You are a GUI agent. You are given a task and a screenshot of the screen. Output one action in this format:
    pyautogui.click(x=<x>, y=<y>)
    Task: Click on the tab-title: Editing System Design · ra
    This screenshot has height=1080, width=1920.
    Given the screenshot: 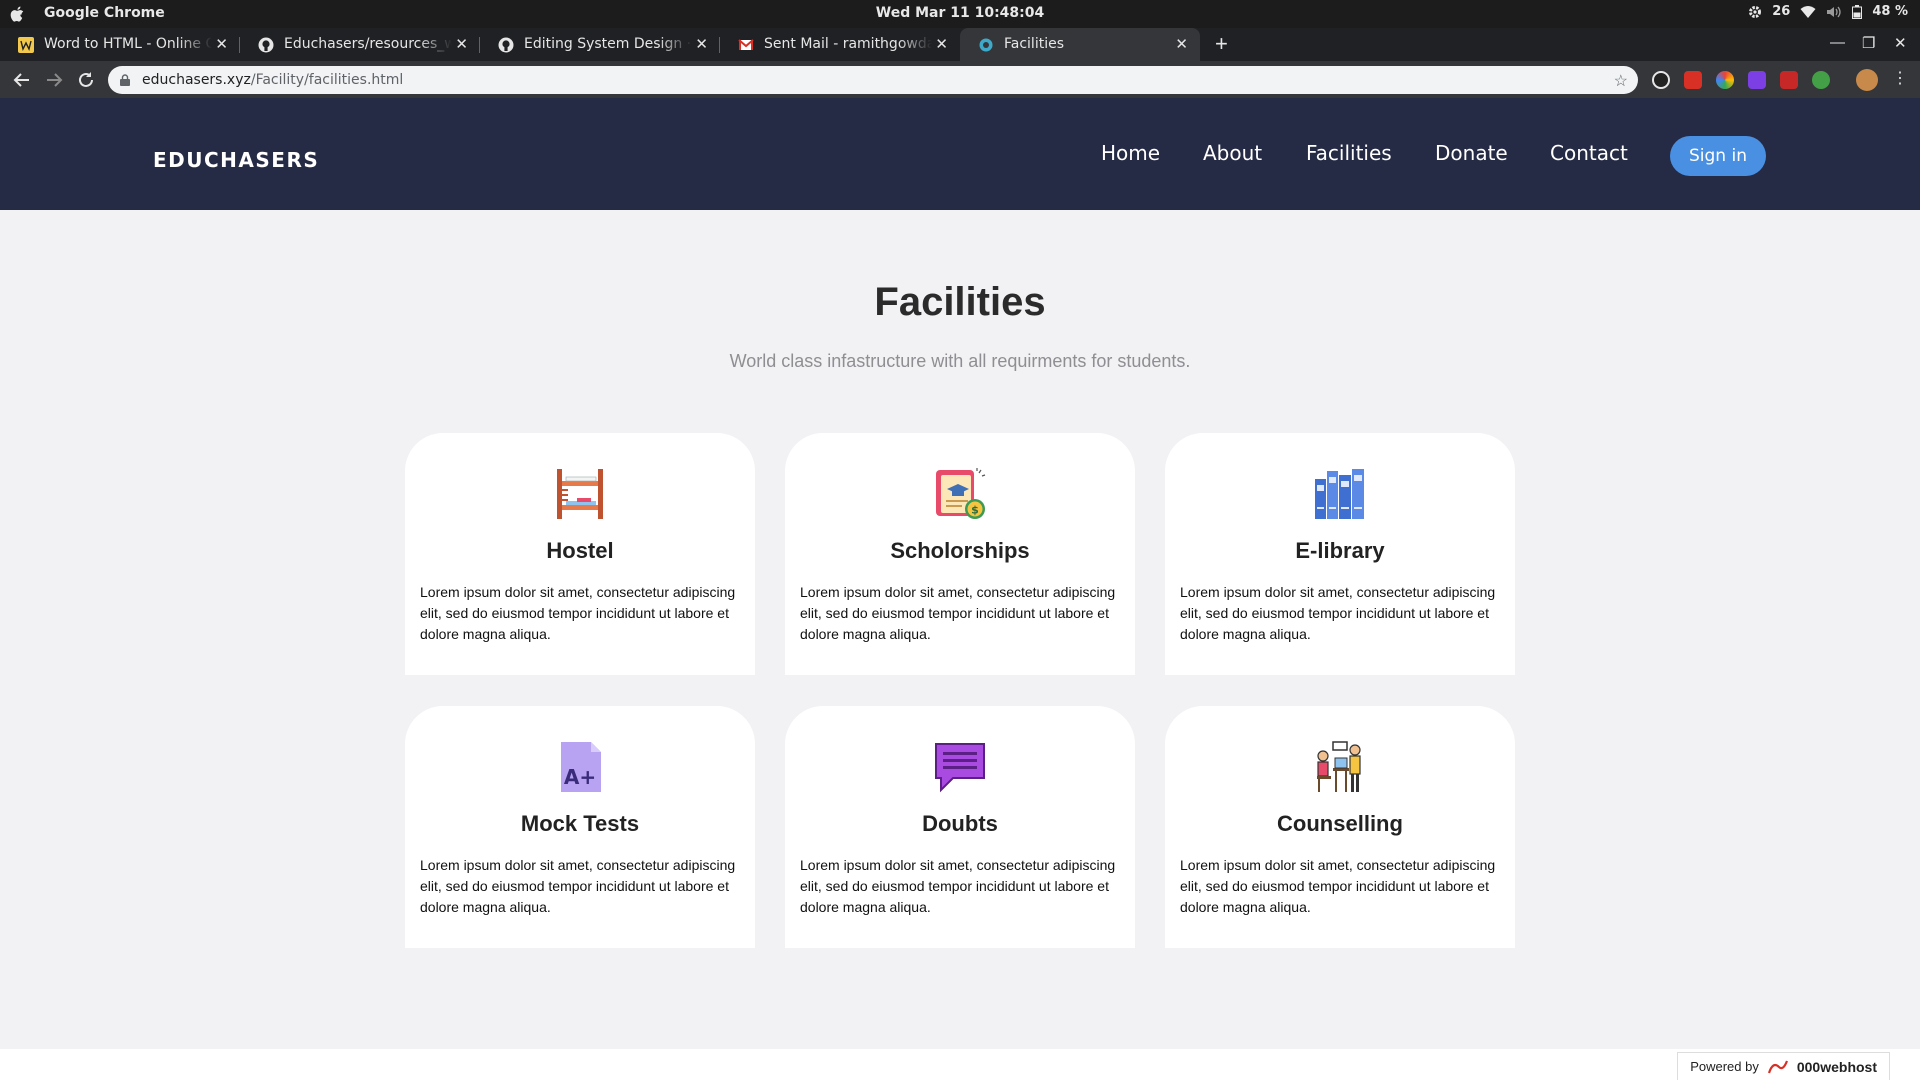 What is the action you would take?
    pyautogui.click(x=608, y=44)
    